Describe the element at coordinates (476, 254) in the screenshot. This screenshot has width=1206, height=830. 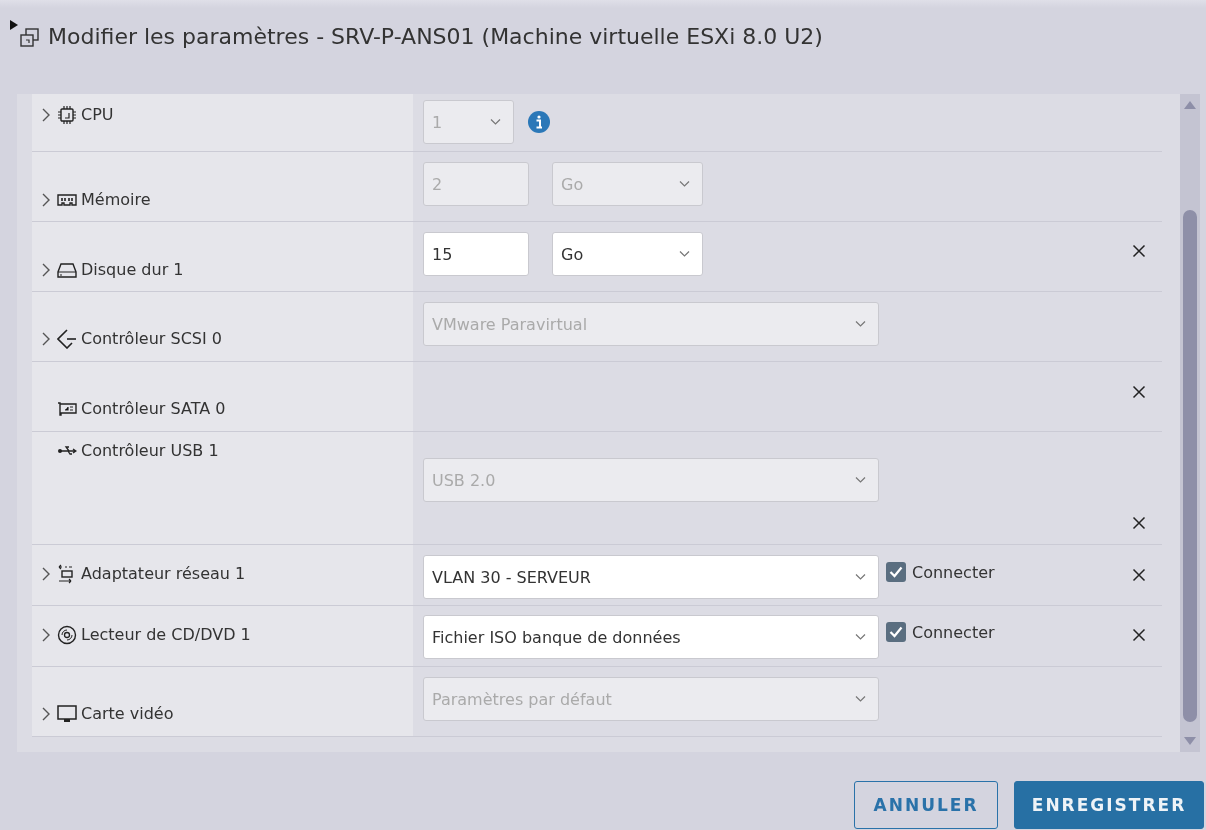
I see `input-field: 15` at that location.